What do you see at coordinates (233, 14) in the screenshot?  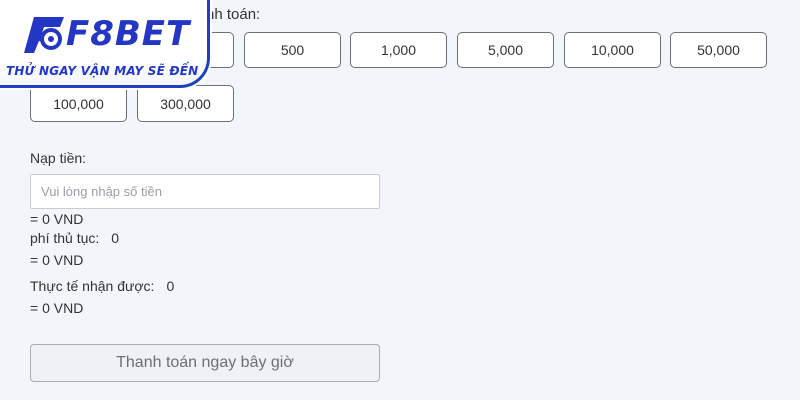 I see `payment-method-label: nh toán:` at bounding box center [233, 14].